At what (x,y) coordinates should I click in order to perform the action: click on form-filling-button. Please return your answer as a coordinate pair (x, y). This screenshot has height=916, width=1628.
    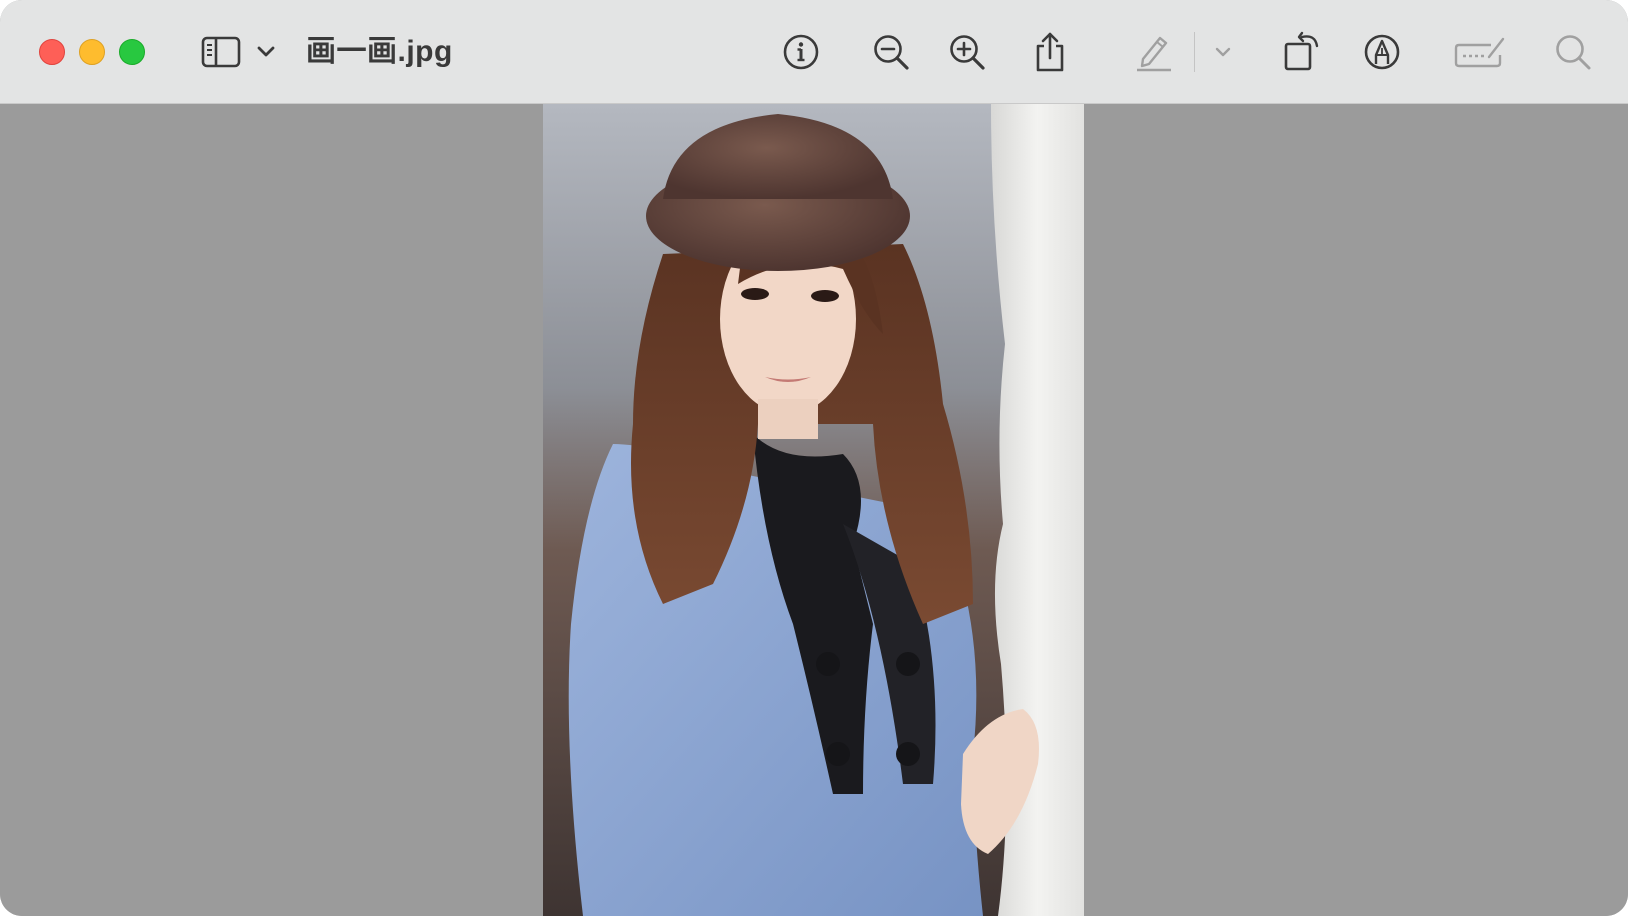
    Looking at the image, I should click on (1479, 52).